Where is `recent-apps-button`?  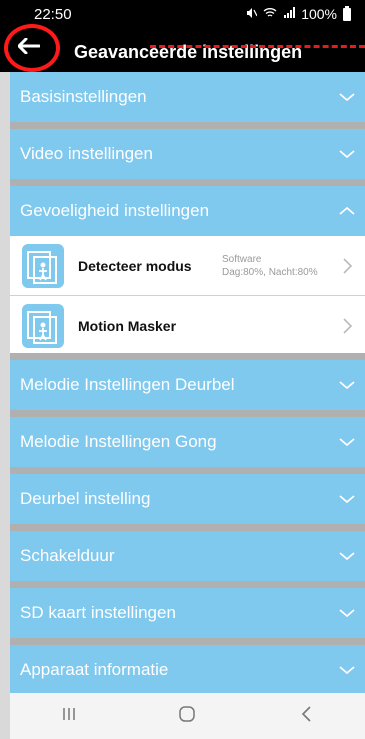 recent-apps-button is located at coordinates (69, 716).